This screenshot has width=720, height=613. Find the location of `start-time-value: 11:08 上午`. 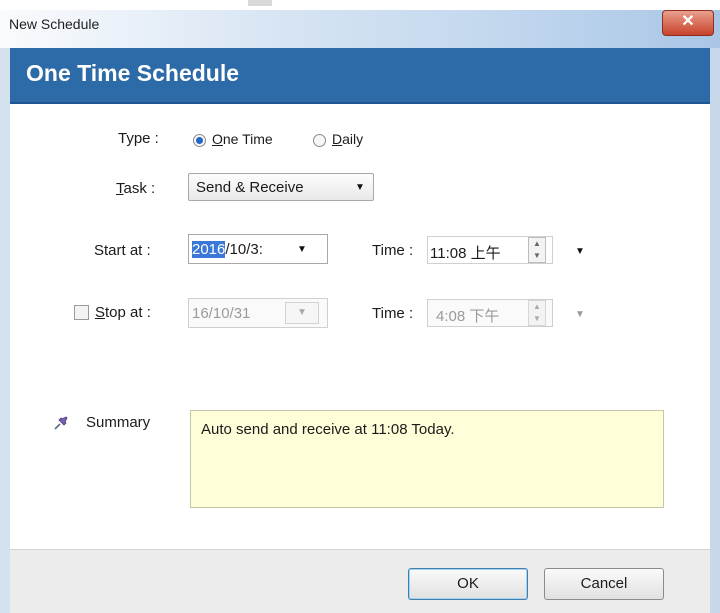

start-time-value: 11:08 上午 is located at coordinates (465, 253).